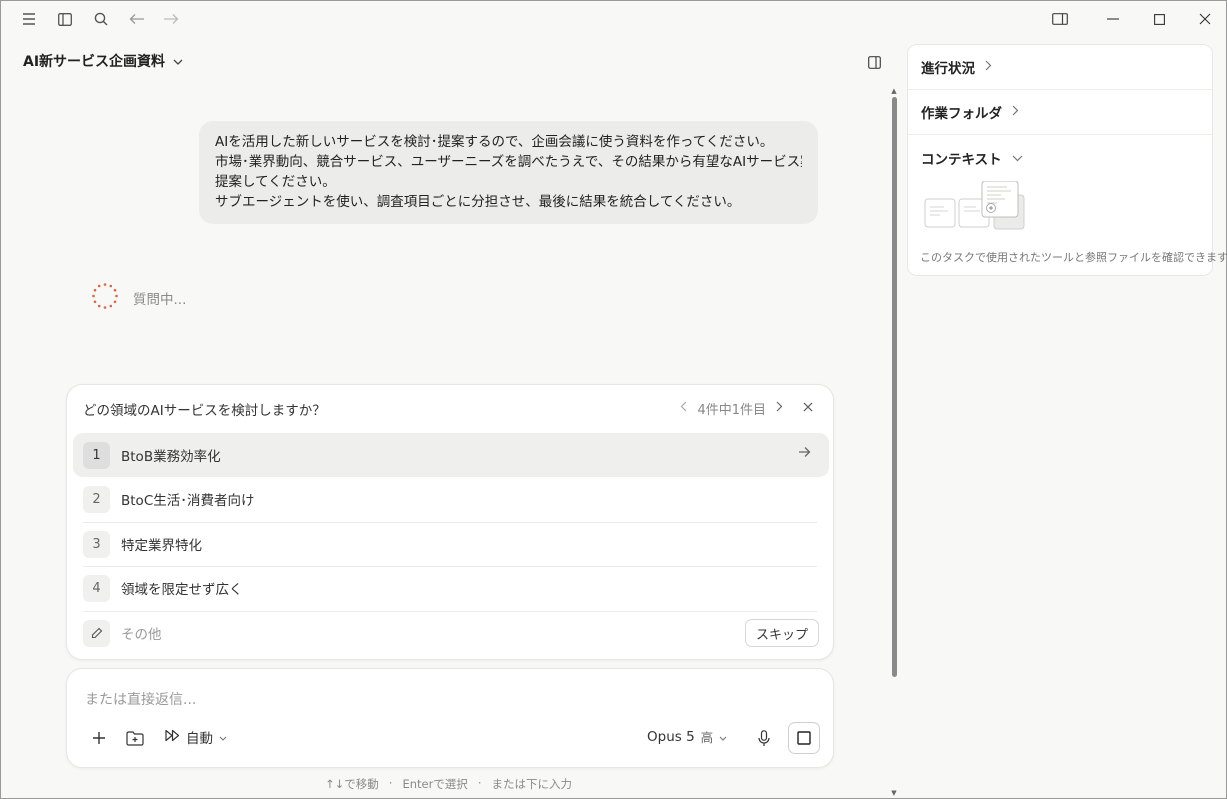 The width and height of the screenshot is (1227, 799). Describe the element at coordinates (188, 501) in the screenshot. I see `option-label: BtoC生活･消費者向け` at that location.